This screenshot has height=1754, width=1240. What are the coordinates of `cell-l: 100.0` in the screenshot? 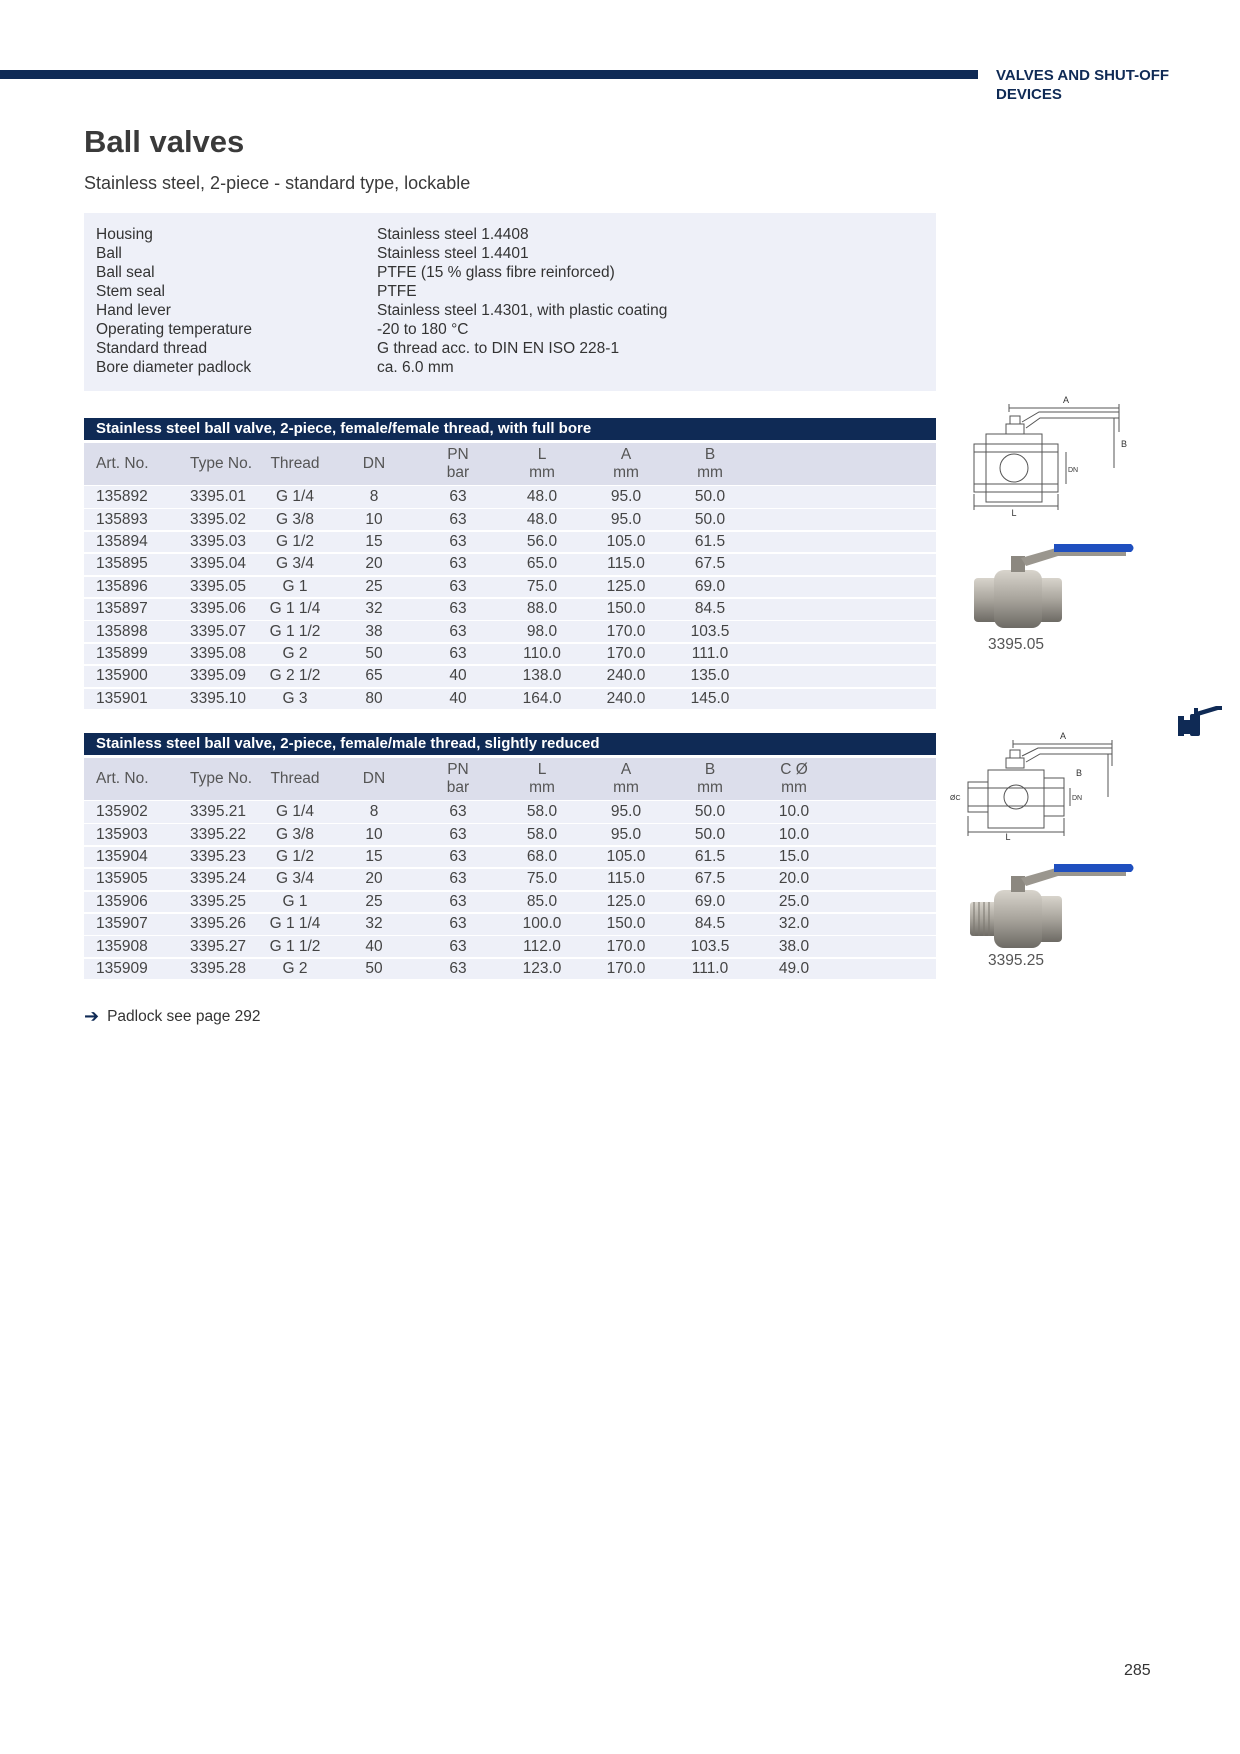 It's located at (542, 924).